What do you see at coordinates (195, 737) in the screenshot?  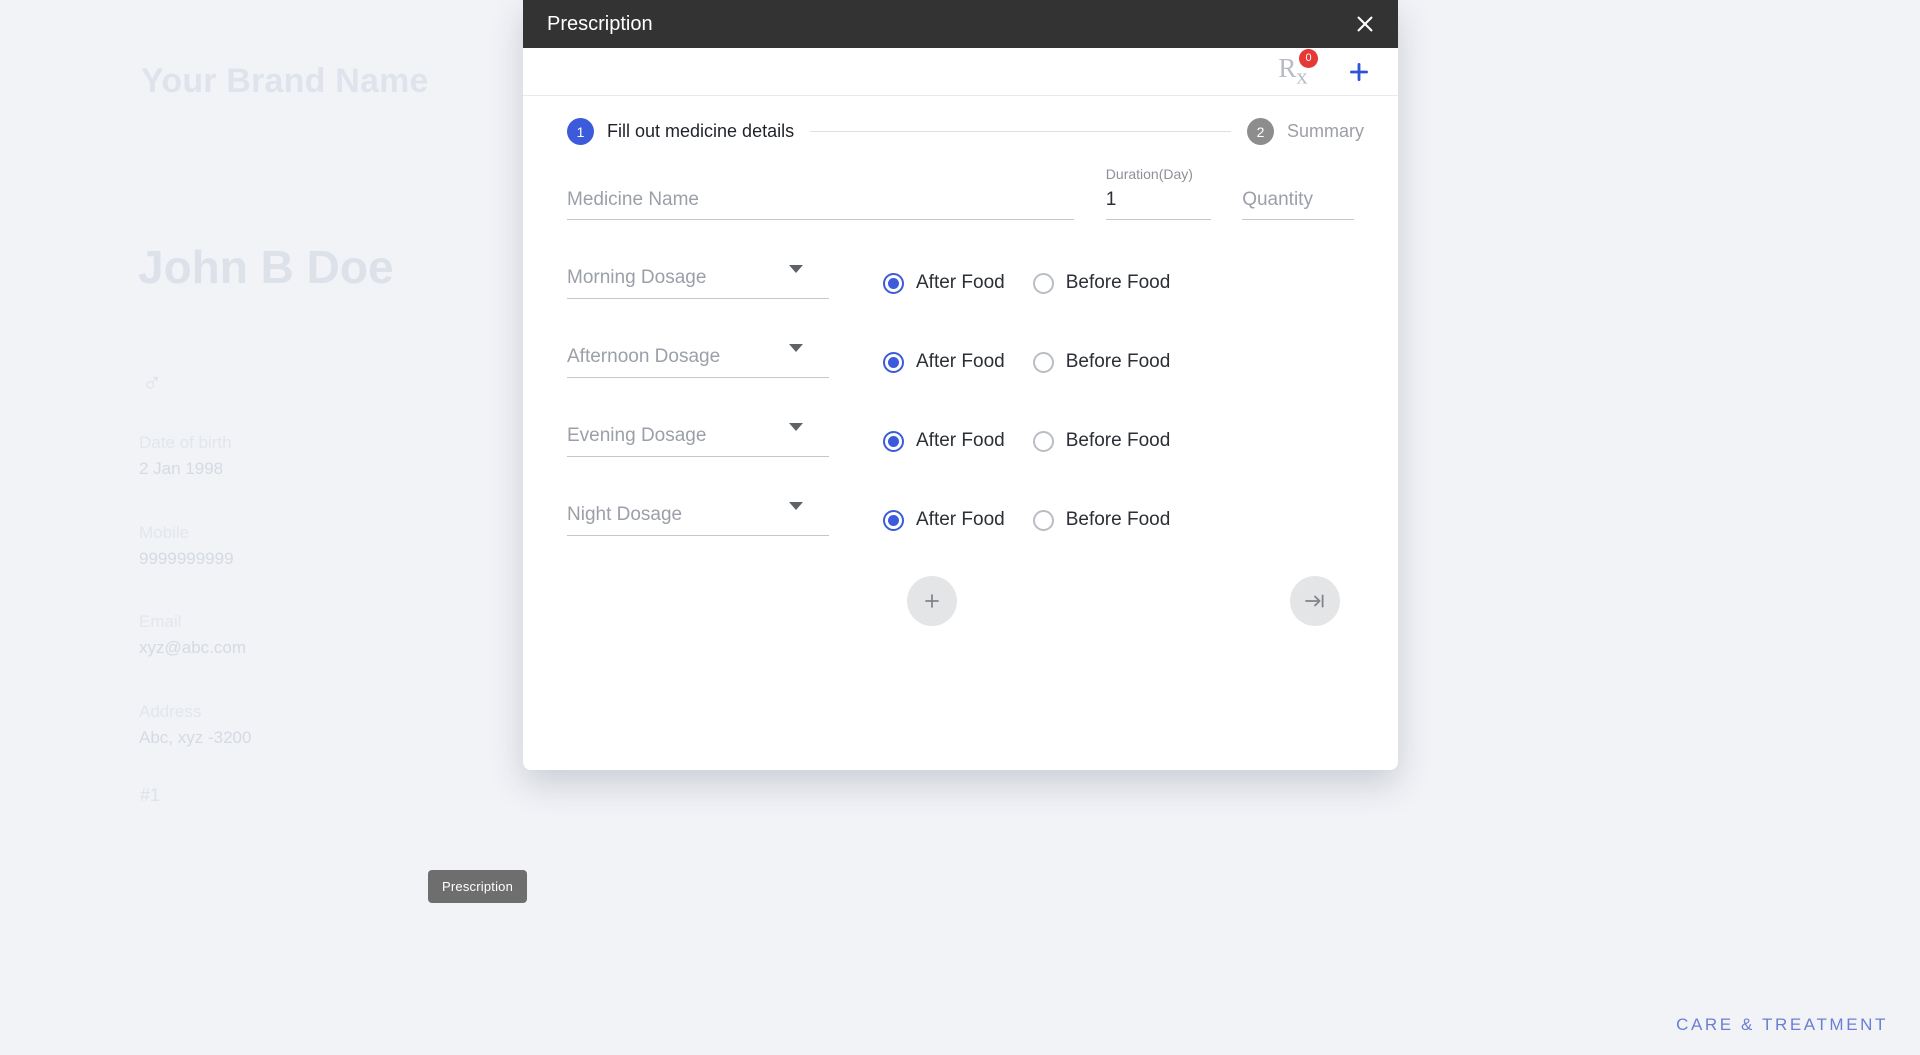 I see `field-value: Abc, xyz -3200` at bounding box center [195, 737].